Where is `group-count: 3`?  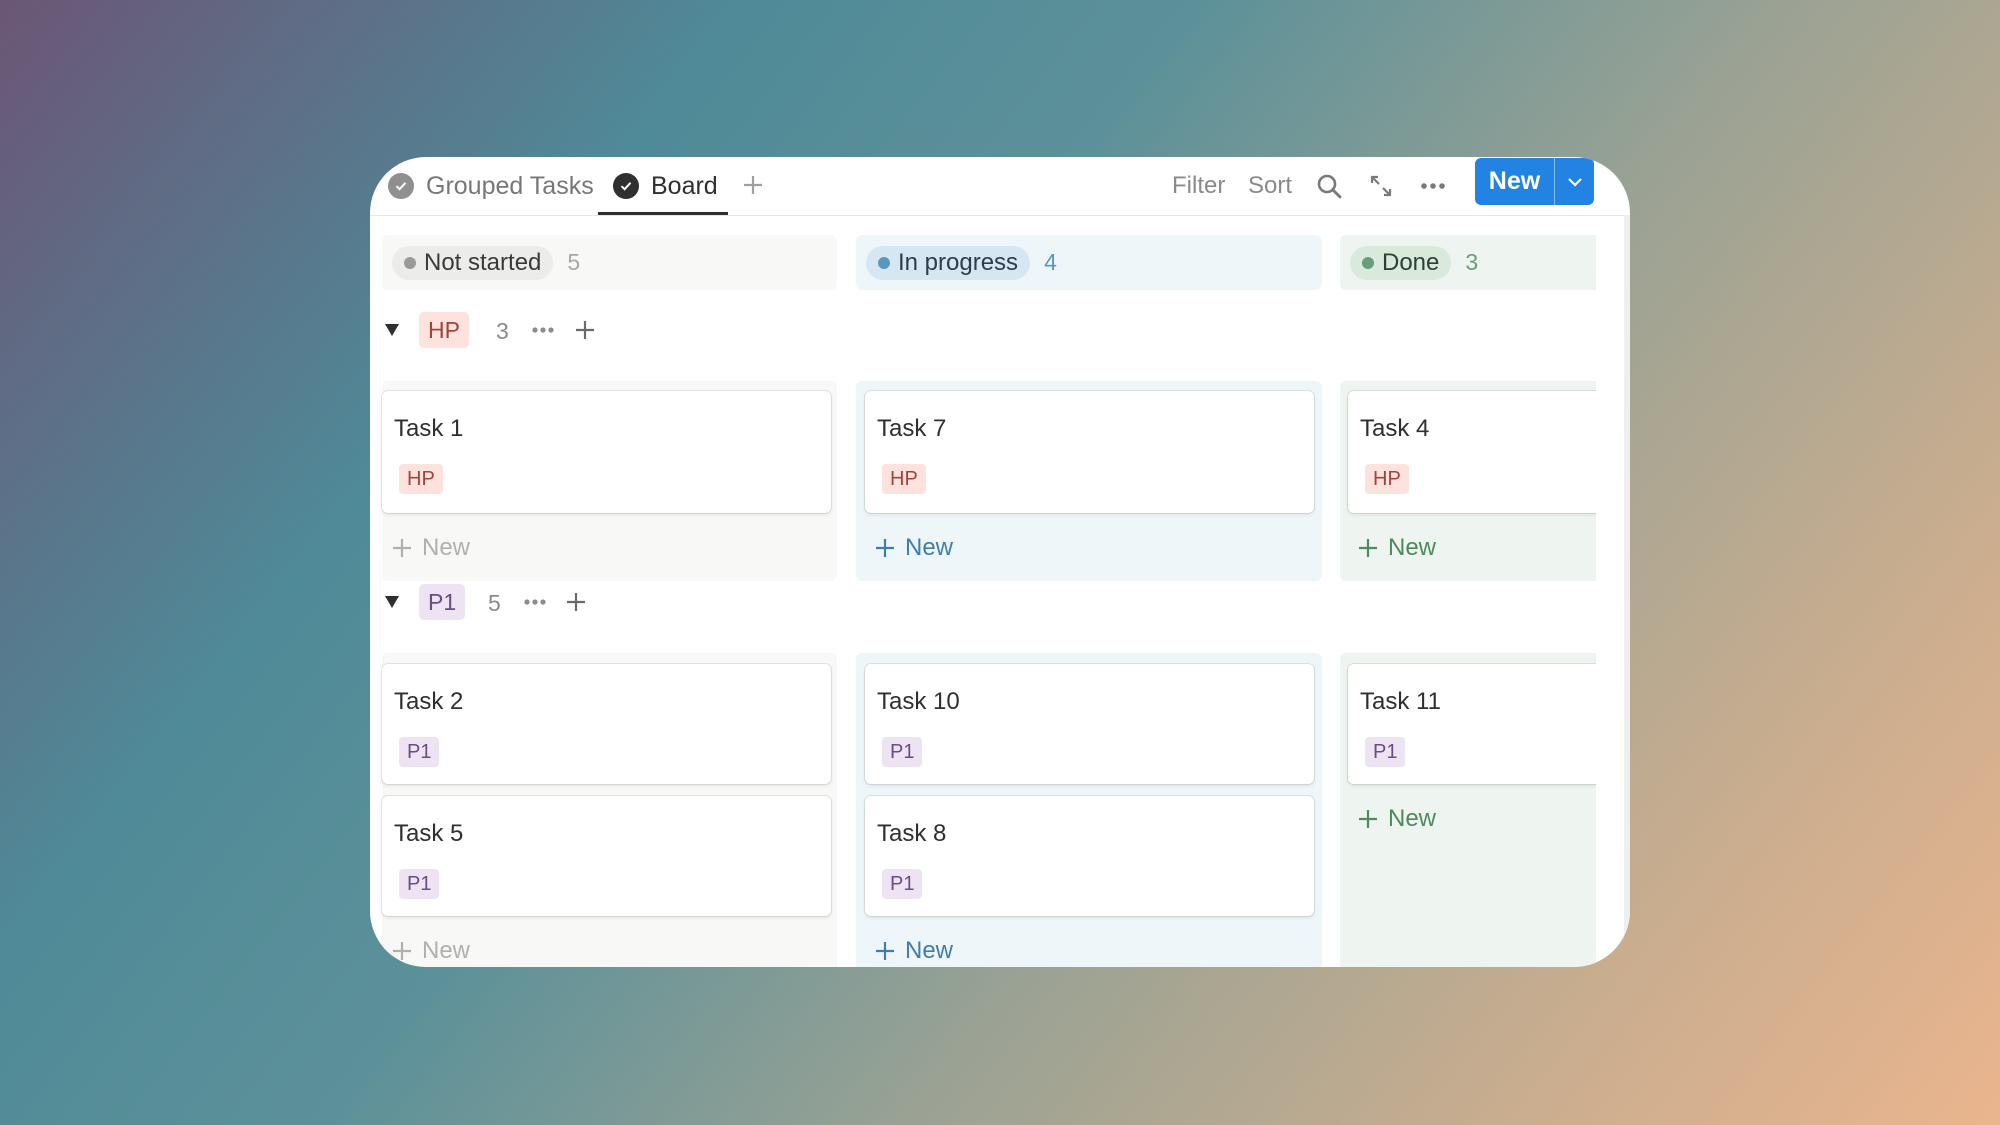 group-count: 3 is located at coordinates (502, 331).